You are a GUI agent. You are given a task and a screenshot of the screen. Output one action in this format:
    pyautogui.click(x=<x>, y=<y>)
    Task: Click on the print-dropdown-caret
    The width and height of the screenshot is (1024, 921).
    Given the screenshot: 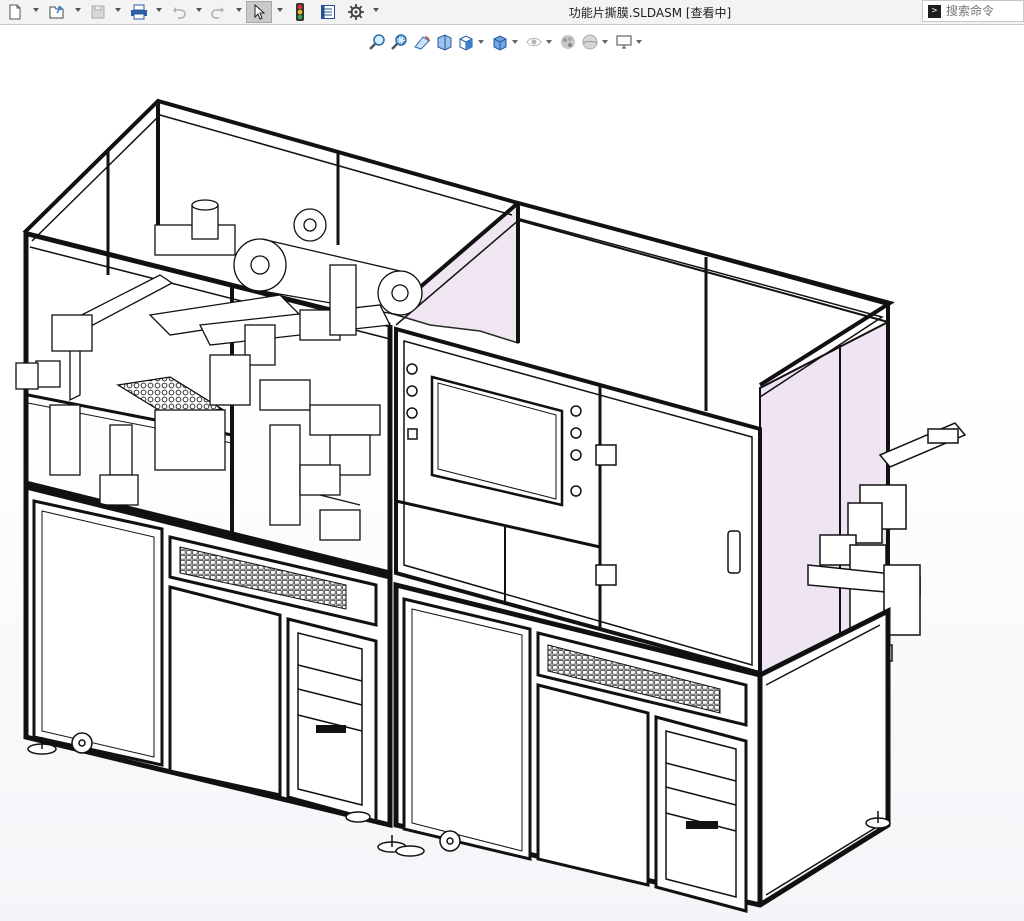 What is the action you would take?
    pyautogui.click(x=159, y=10)
    